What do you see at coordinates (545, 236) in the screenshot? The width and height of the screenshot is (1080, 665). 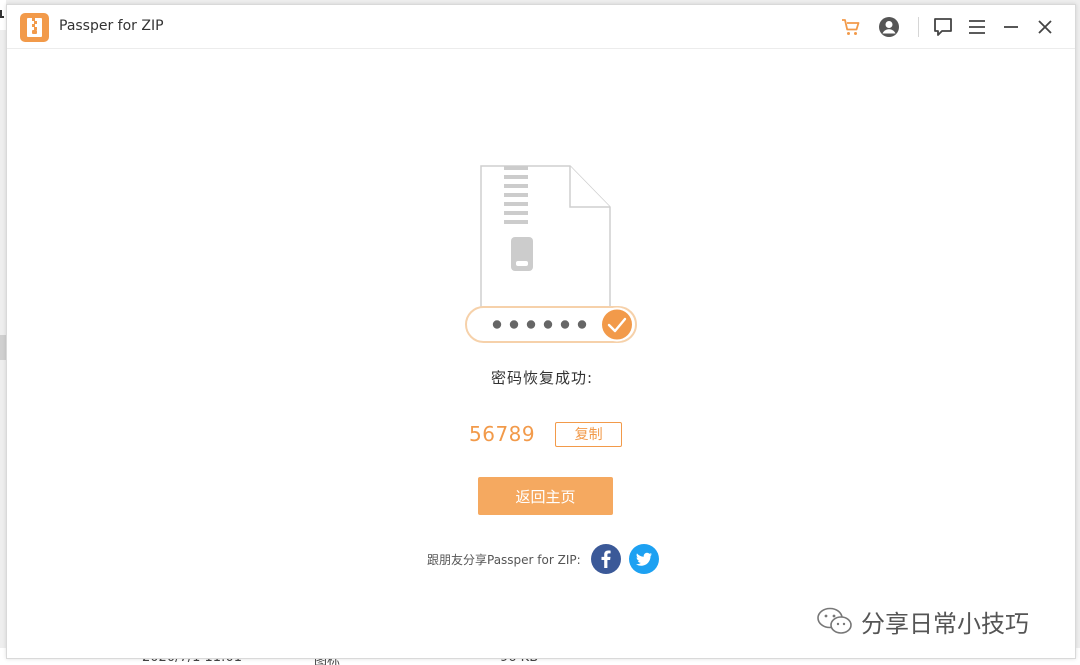 I see `zip-file-icon` at bounding box center [545, 236].